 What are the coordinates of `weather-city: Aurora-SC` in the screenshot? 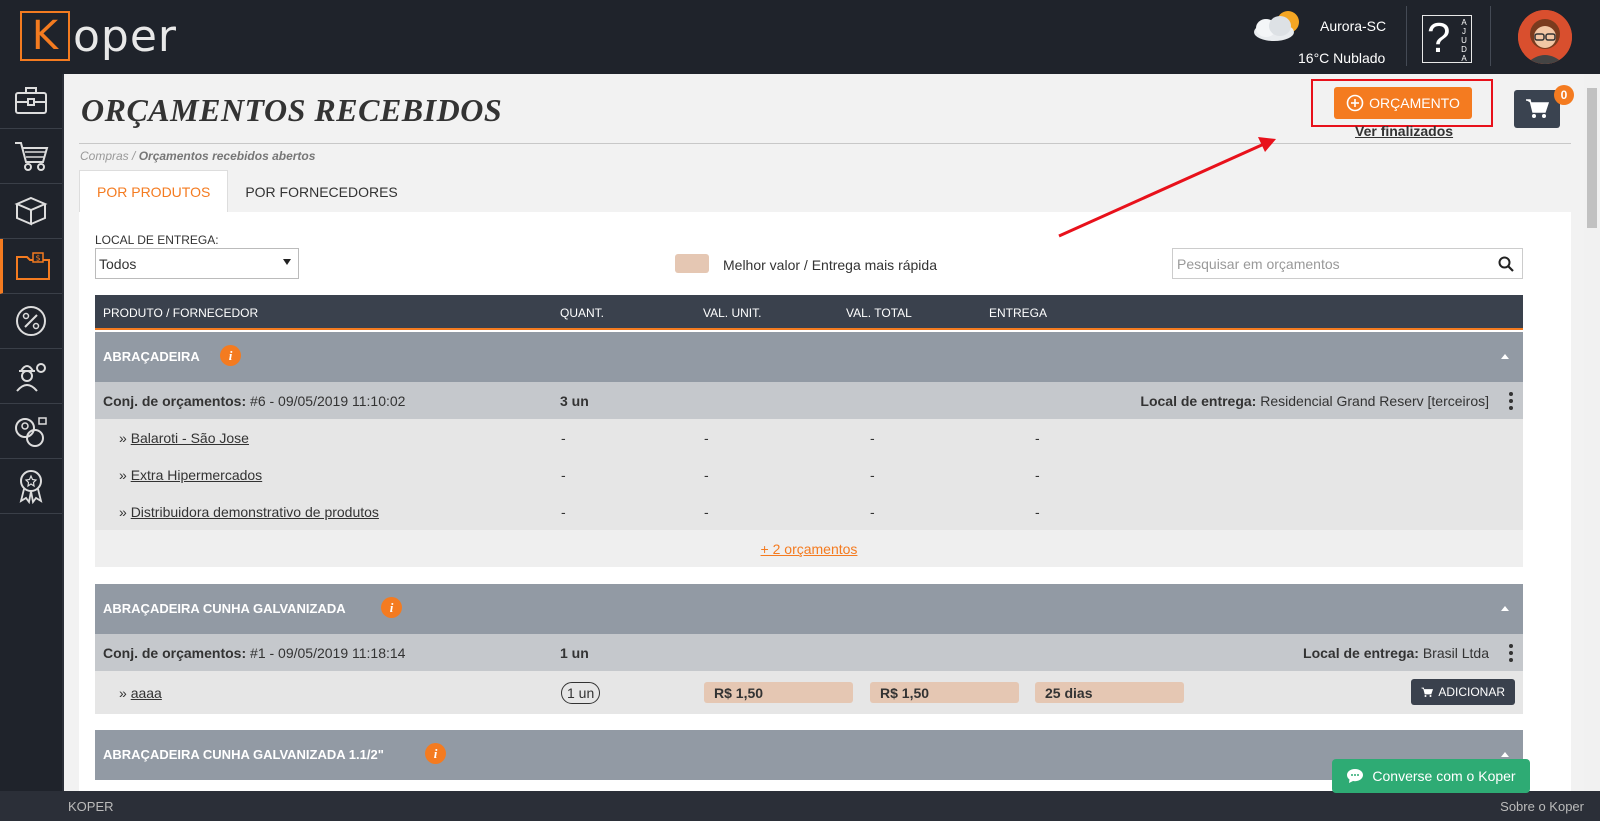 It's located at (1353, 26).